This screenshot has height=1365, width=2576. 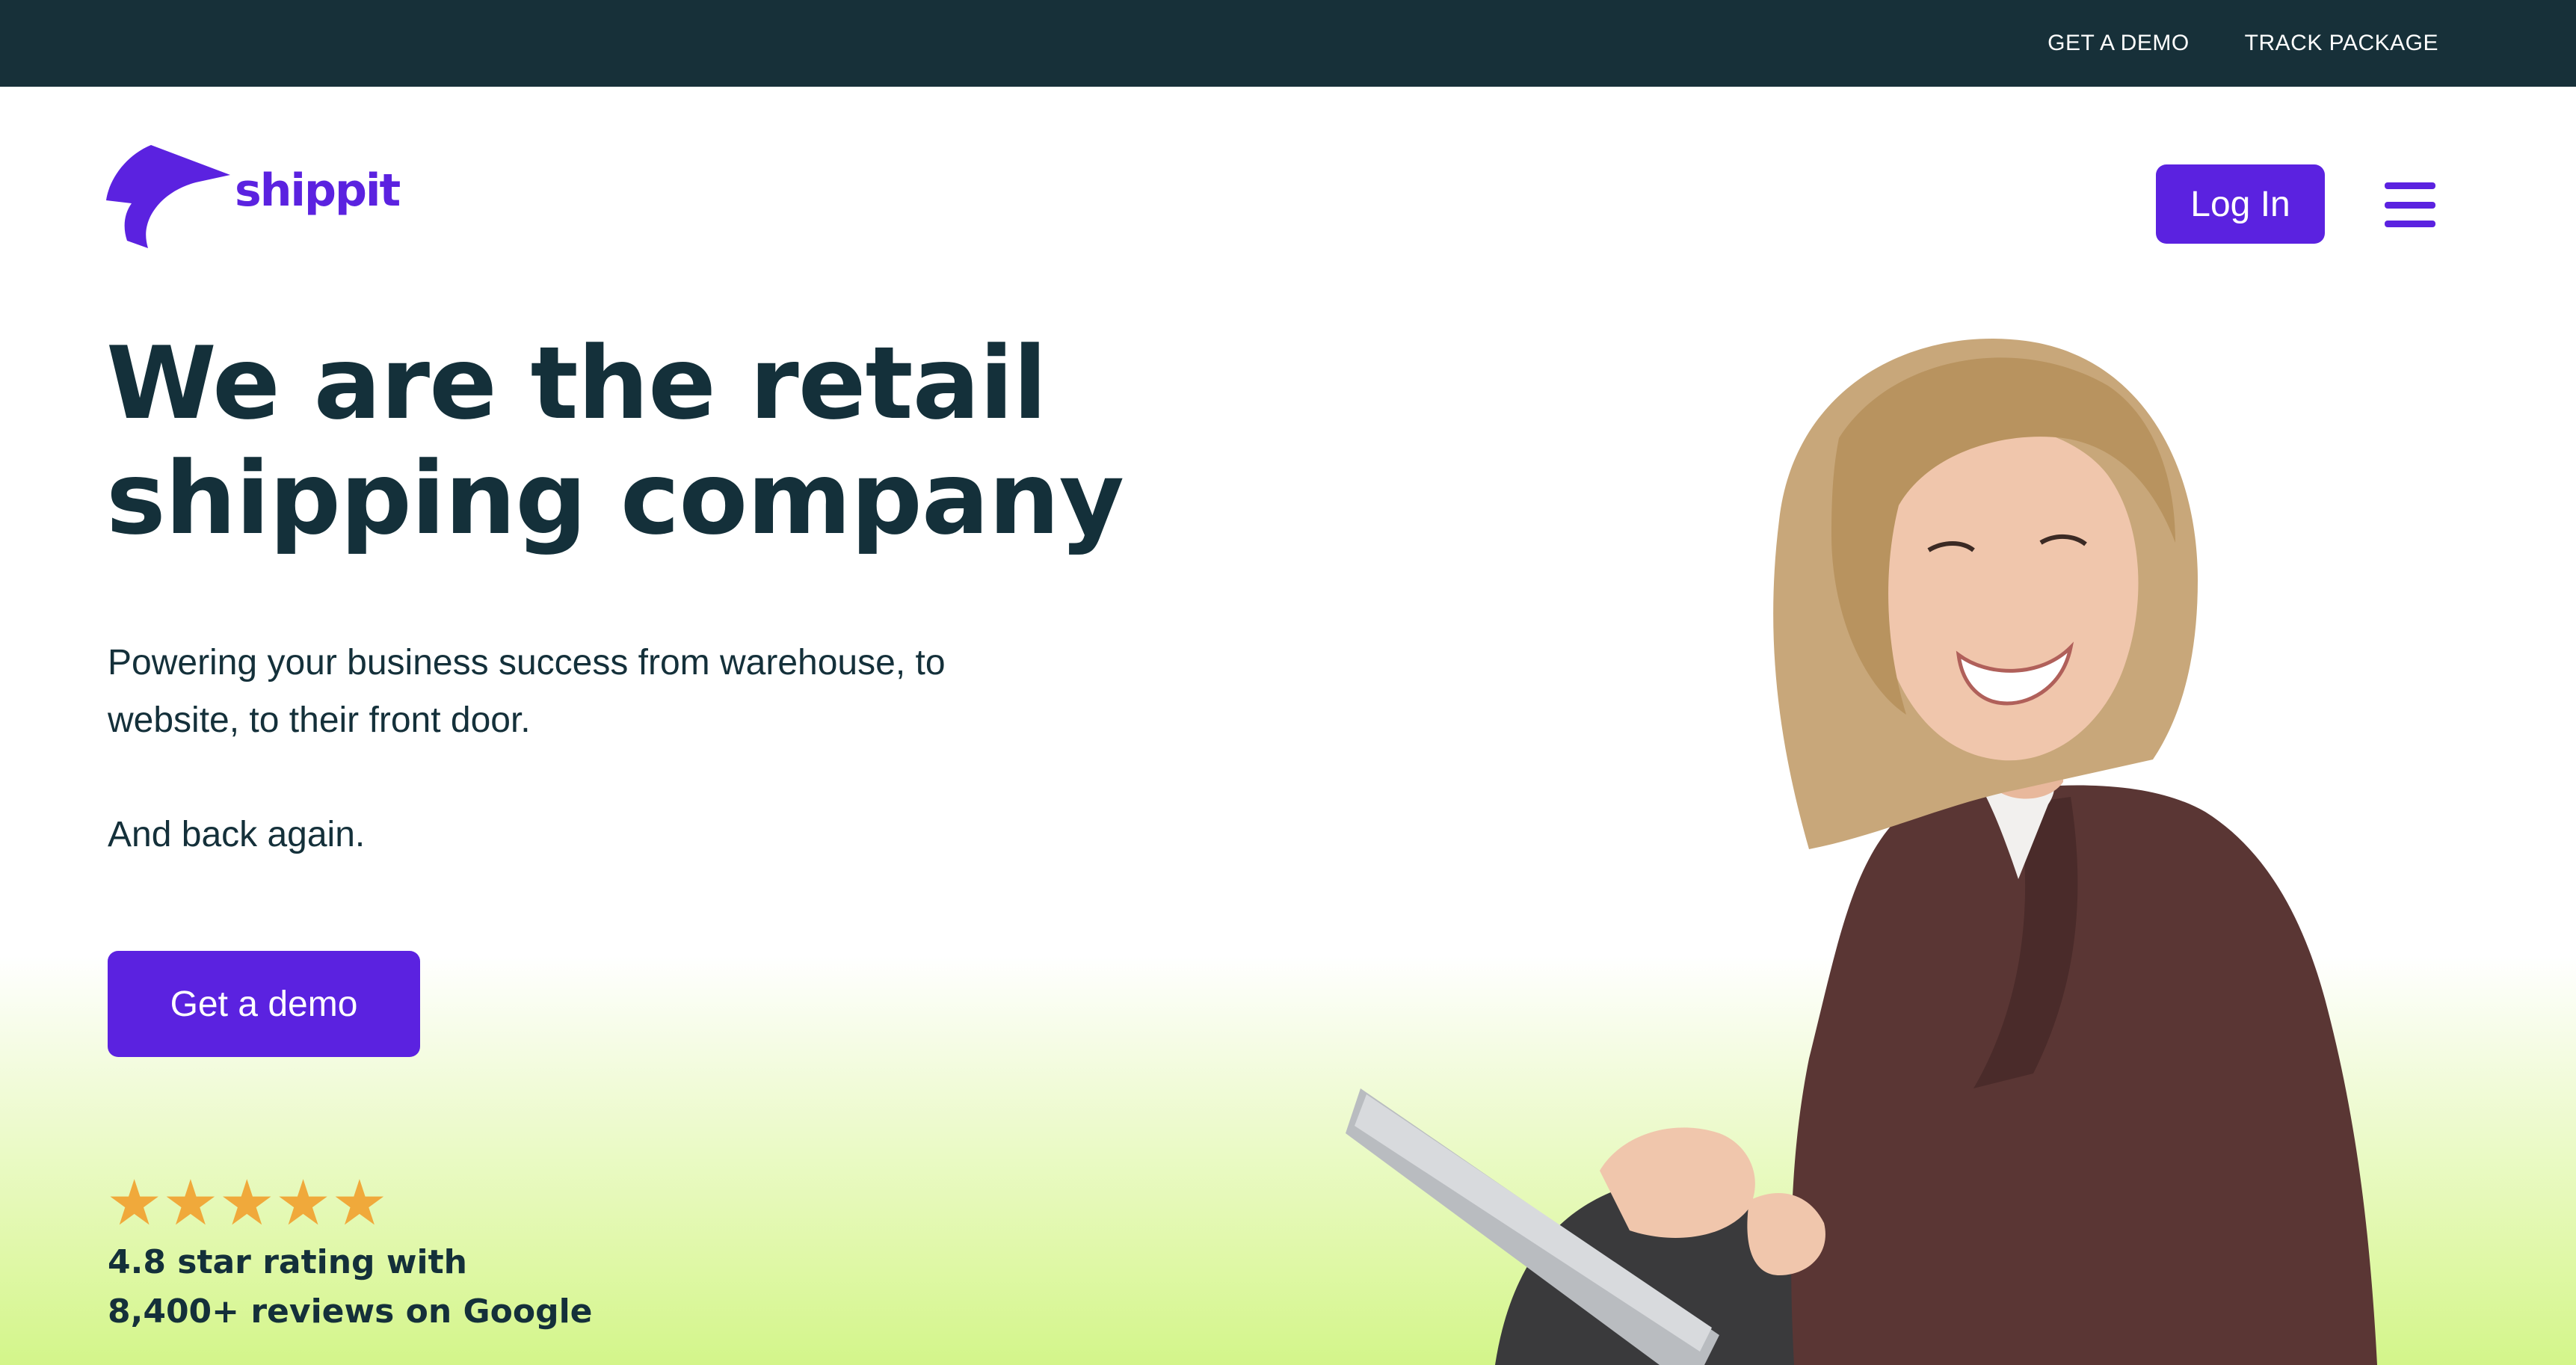 I want to click on shippit-logo-icon, so click(x=168, y=196).